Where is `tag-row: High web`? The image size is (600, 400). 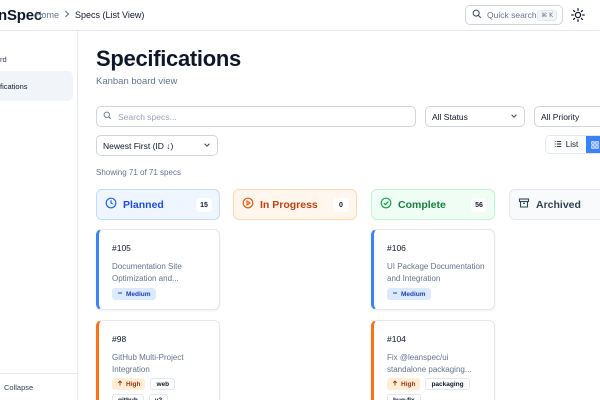
tag-row: High web is located at coordinates (144, 384).